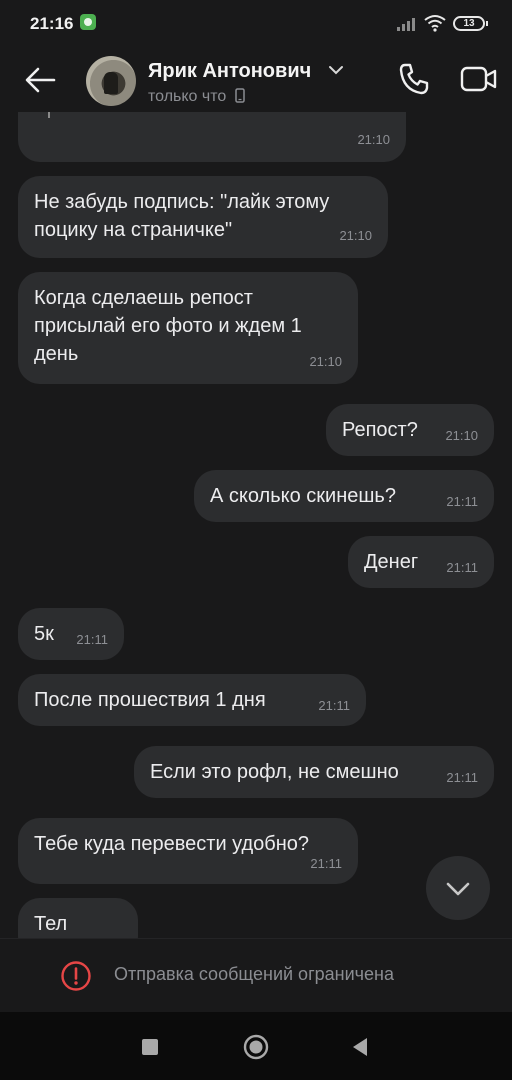 The width and height of the screenshot is (512, 1080). What do you see at coordinates (435, 23) in the screenshot?
I see `wifi-icon` at bounding box center [435, 23].